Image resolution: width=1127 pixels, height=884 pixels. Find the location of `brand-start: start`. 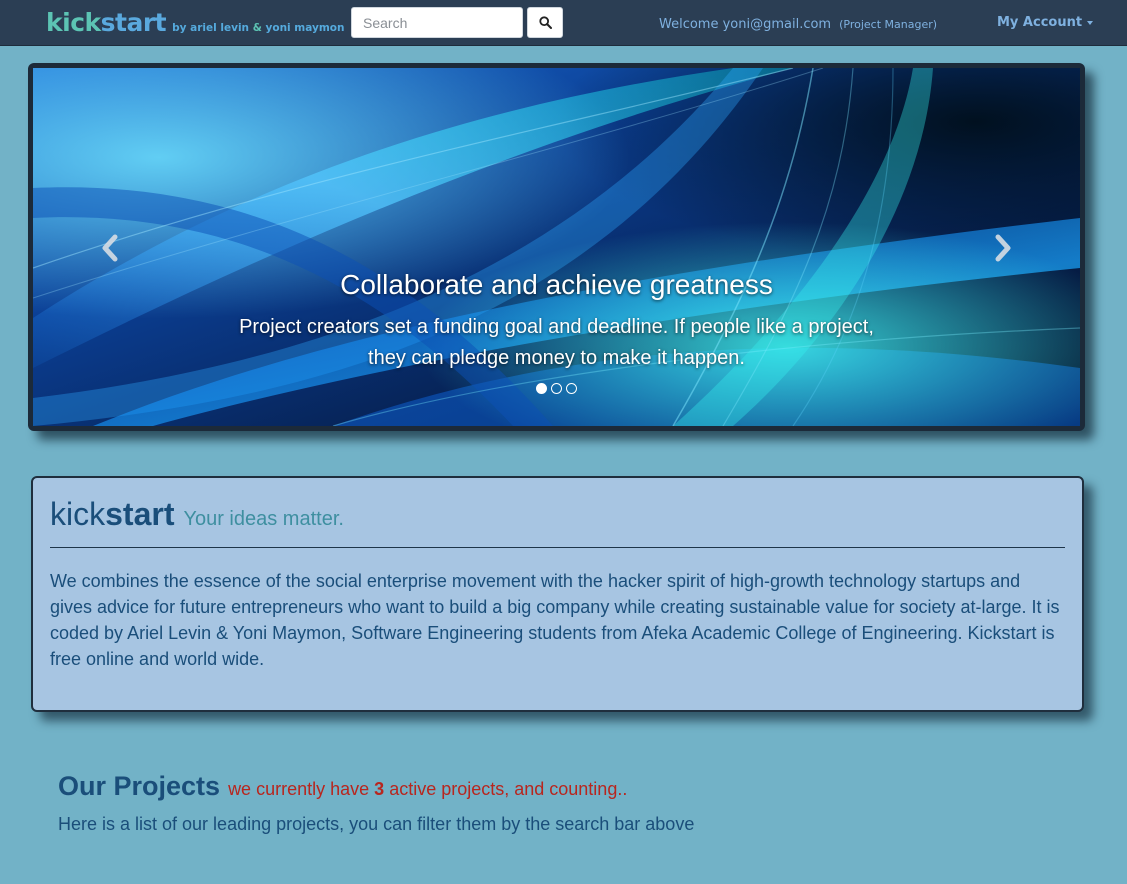

brand-start: start is located at coordinates (133, 22).